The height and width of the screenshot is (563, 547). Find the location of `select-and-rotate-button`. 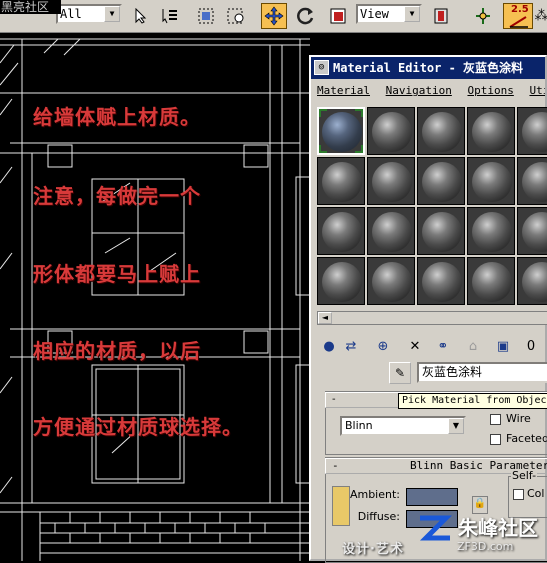

select-and-rotate-button is located at coordinates (306, 16).